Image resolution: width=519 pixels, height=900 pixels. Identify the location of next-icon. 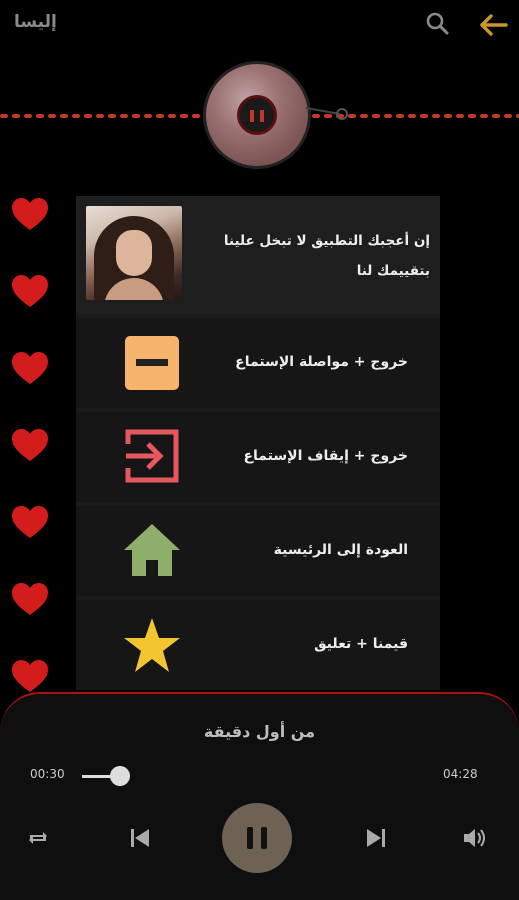
(376, 838).